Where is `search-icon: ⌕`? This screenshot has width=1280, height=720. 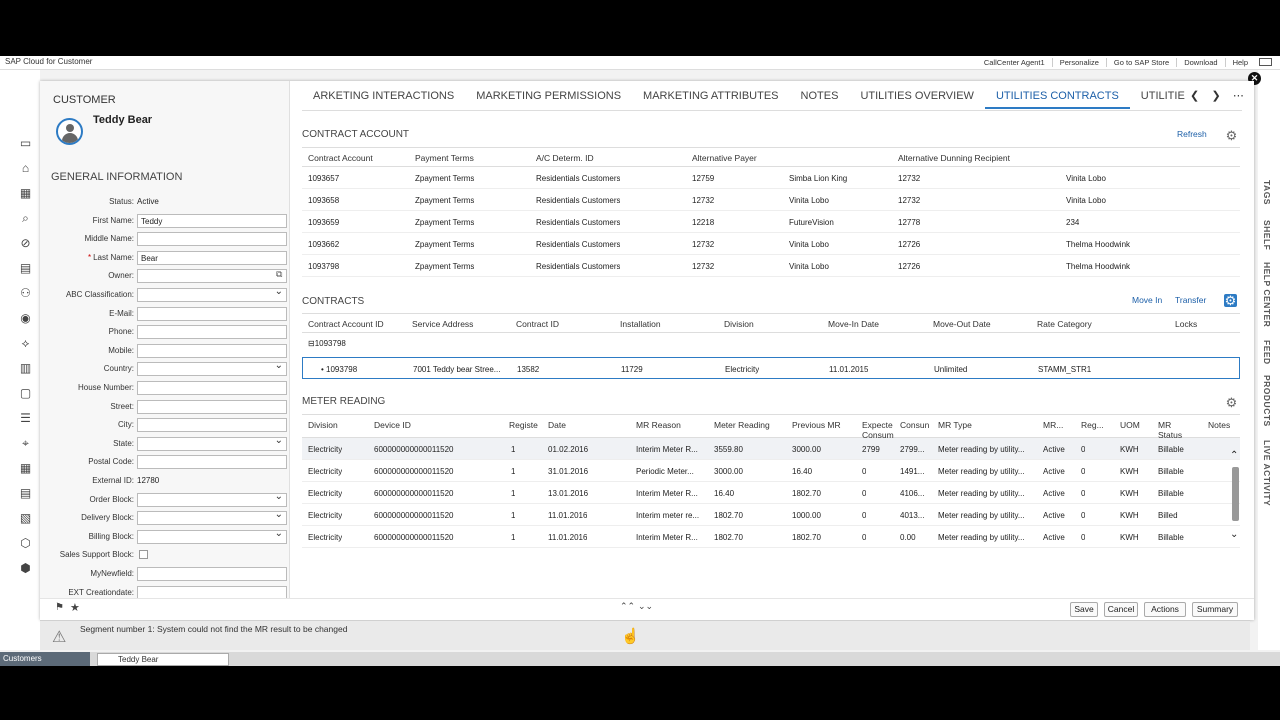
search-icon: ⌕ is located at coordinates (25, 218).